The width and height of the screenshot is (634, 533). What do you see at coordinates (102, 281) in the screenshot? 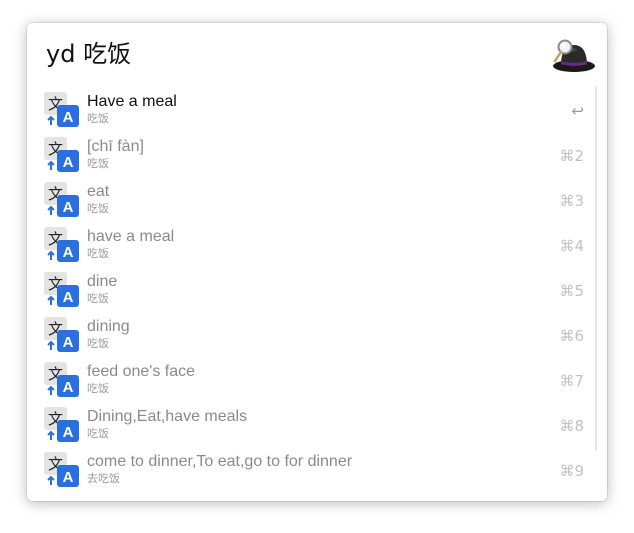
I see `result-title: dine` at bounding box center [102, 281].